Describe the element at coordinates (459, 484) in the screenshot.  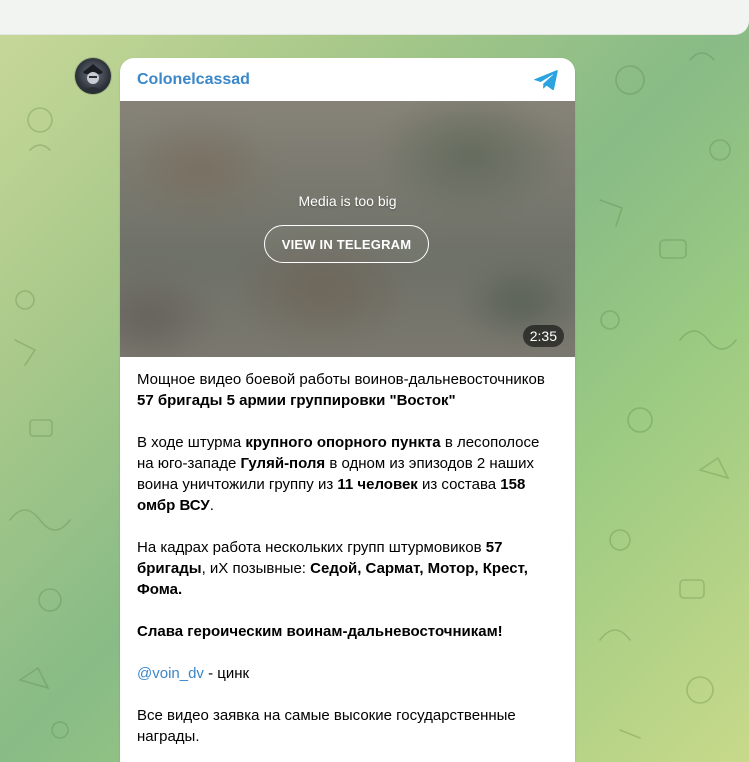
I see `text-run: из состава` at that location.